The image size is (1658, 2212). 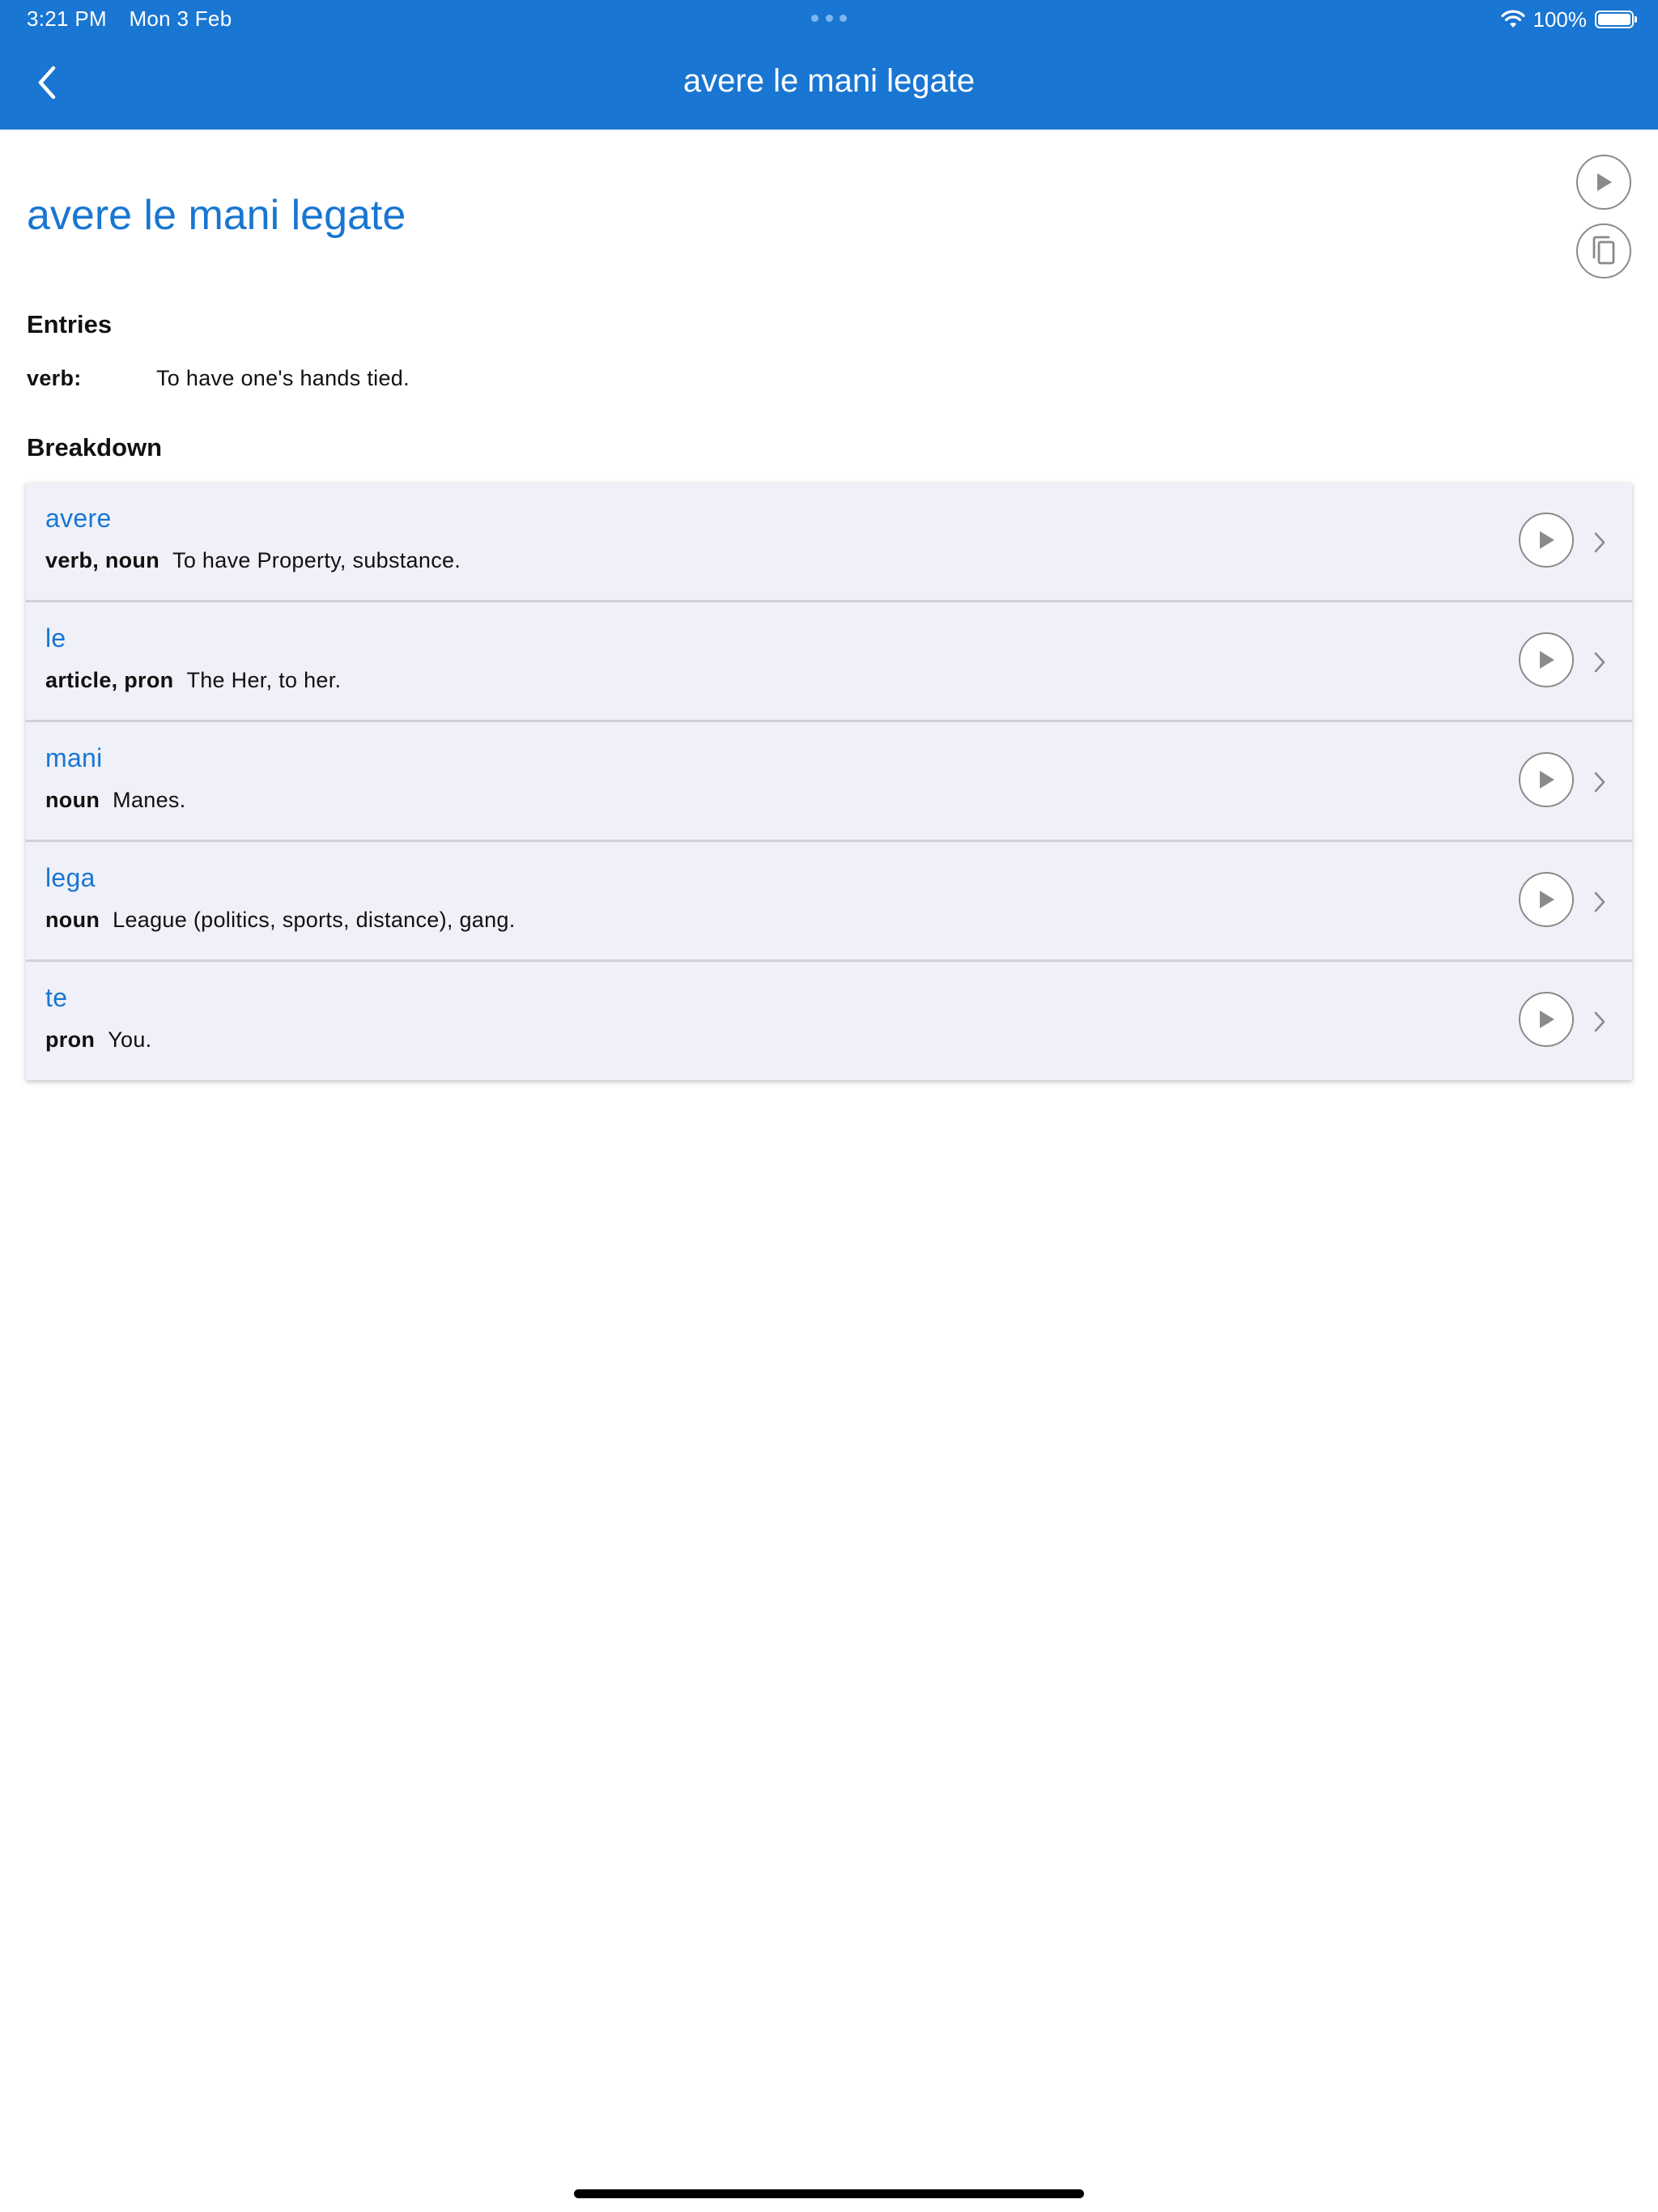 I want to click on copy-phrase-button, so click(x=1603, y=251).